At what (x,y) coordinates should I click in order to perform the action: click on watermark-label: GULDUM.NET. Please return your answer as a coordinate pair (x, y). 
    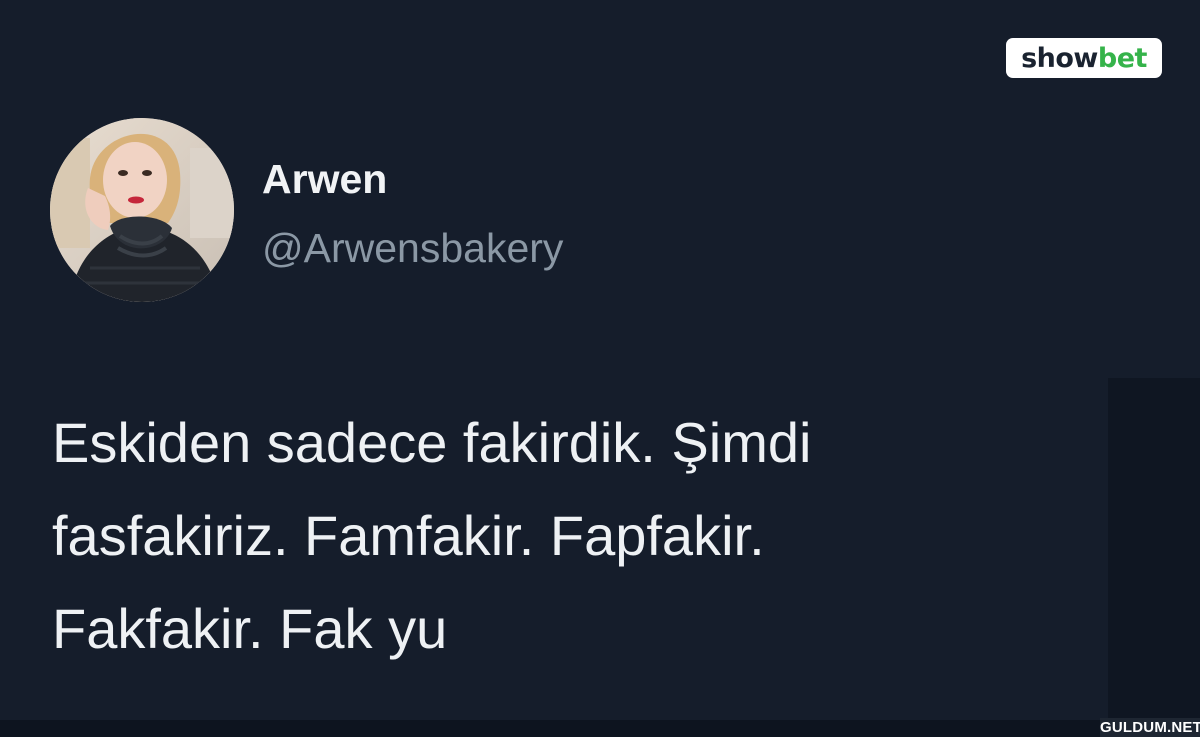
    Looking at the image, I should click on (1150, 727).